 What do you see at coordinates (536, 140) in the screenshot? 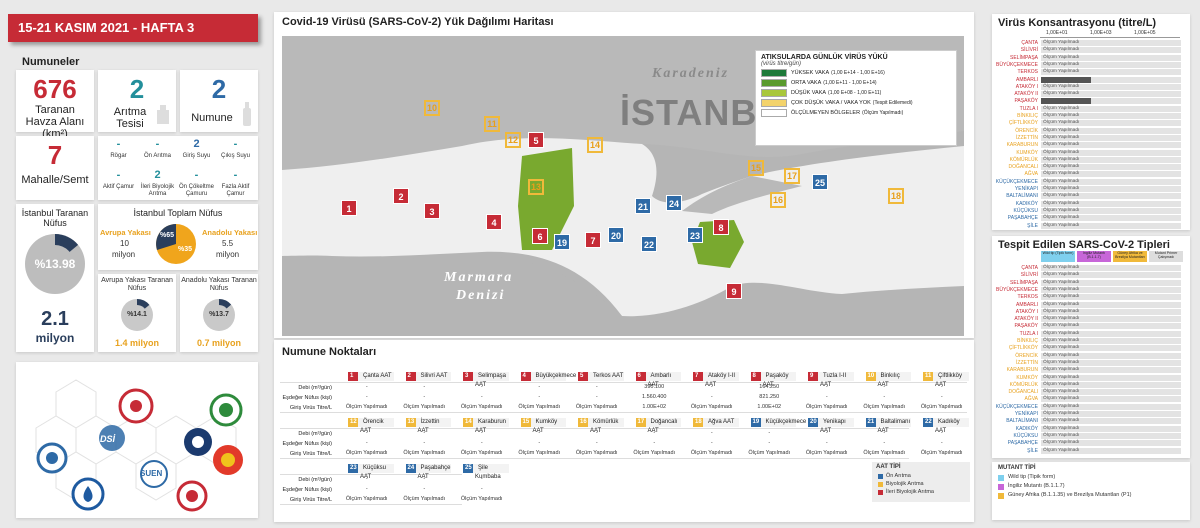
I see `marker-5: 5` at bounding box center [536, 140].